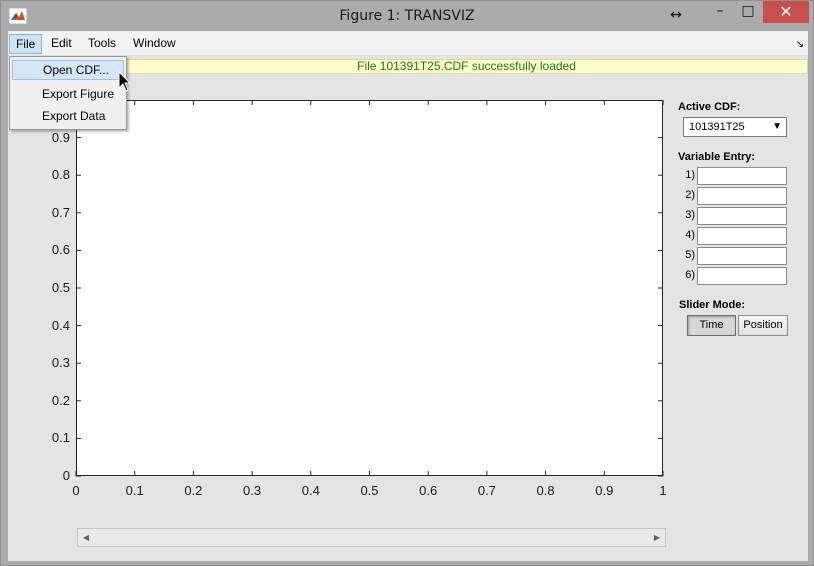 The image size is (814, 566). Describe the element at coordinates (777, 127) in the screenshot. I see `chevron-down-icon: ▼` at that location.